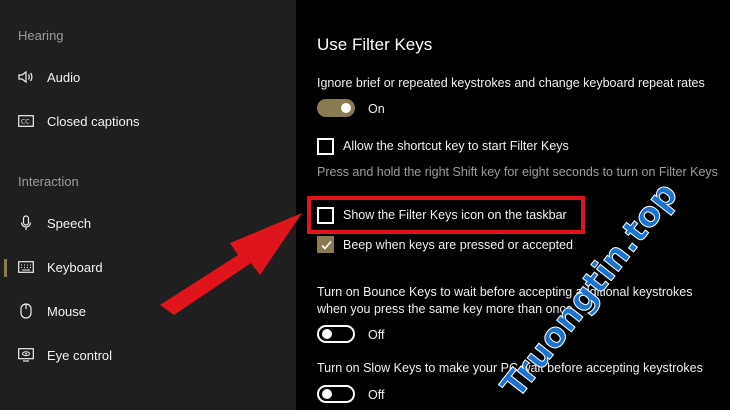  I want to click on bounce-keys-toggle-state: Off, so click(376, 335).